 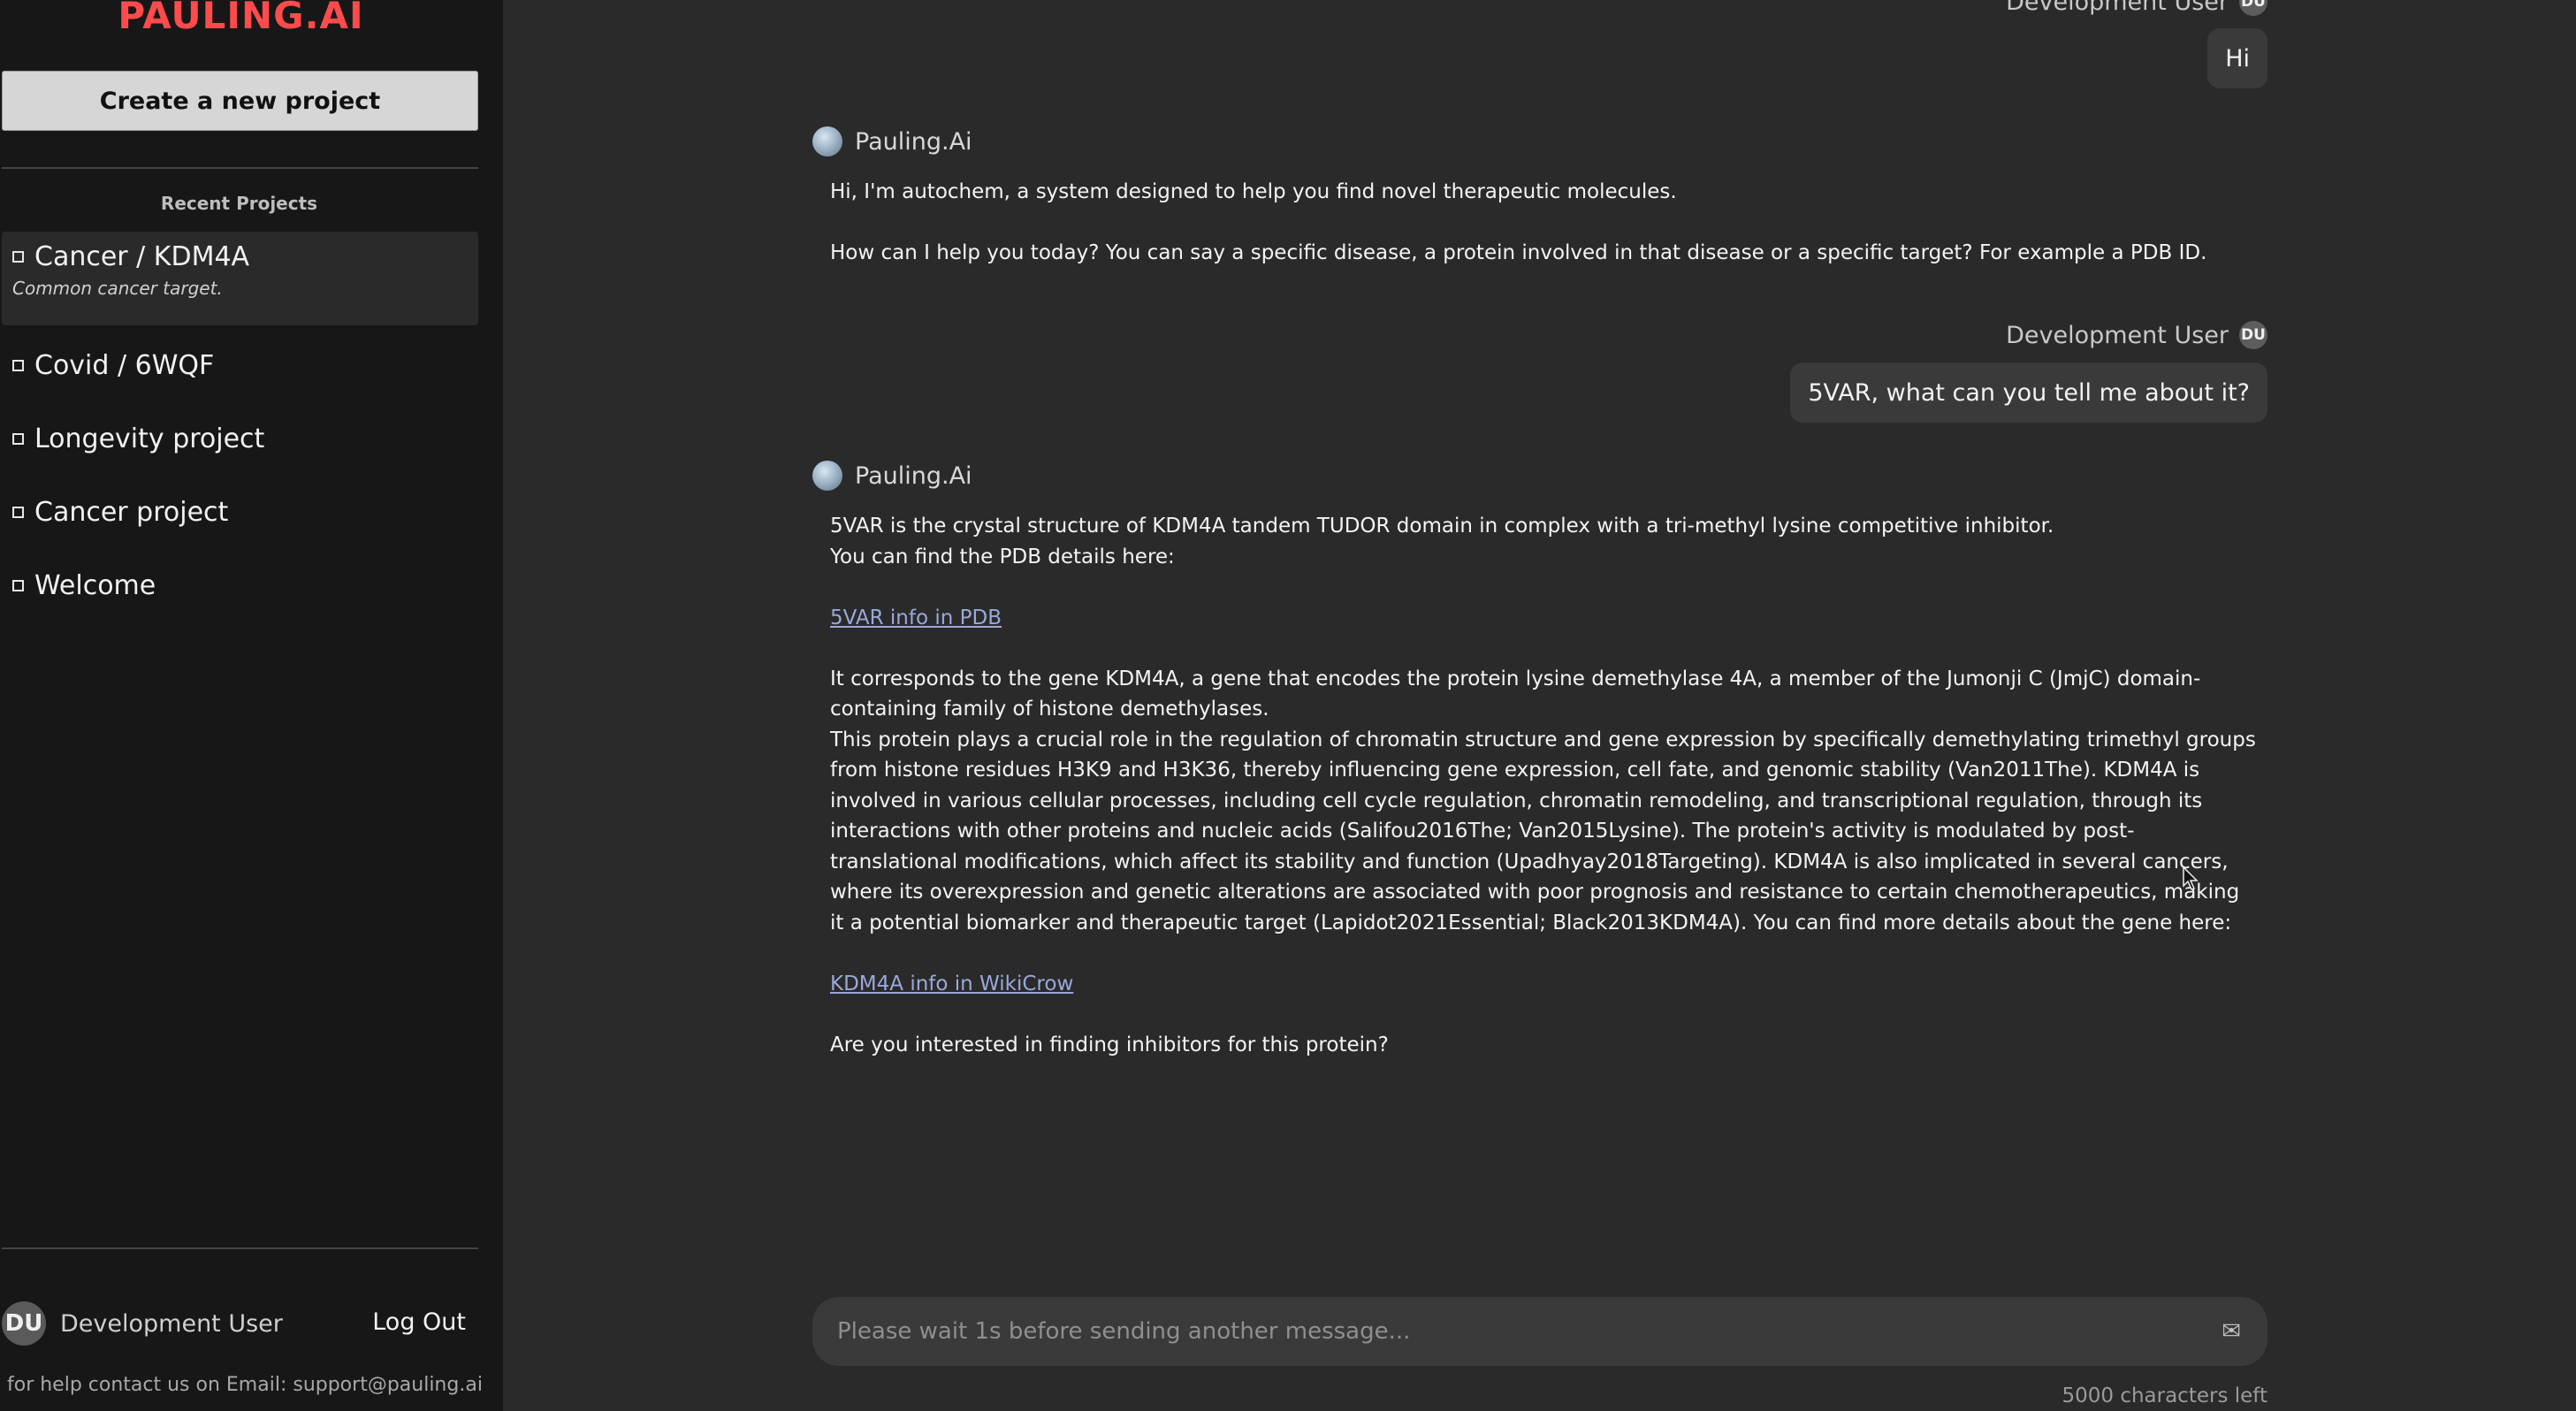 What do you see at coordinates (916, 617) in the screenshot?
I see `pdb-info-link: 5VAR info in PDB` at bounding box center [916, 617].